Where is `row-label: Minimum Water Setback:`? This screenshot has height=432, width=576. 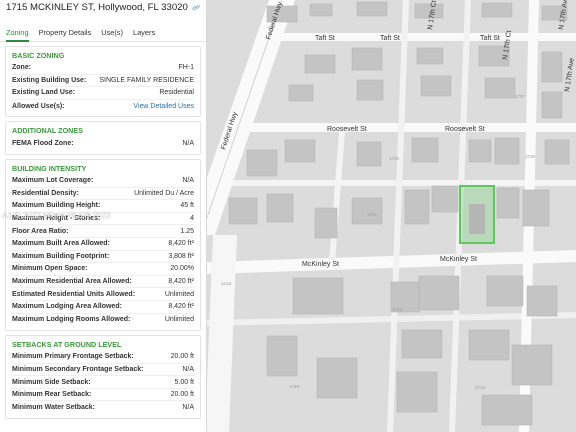 row-label: Minimum Water Setback: is located at coordinates (53, 408).